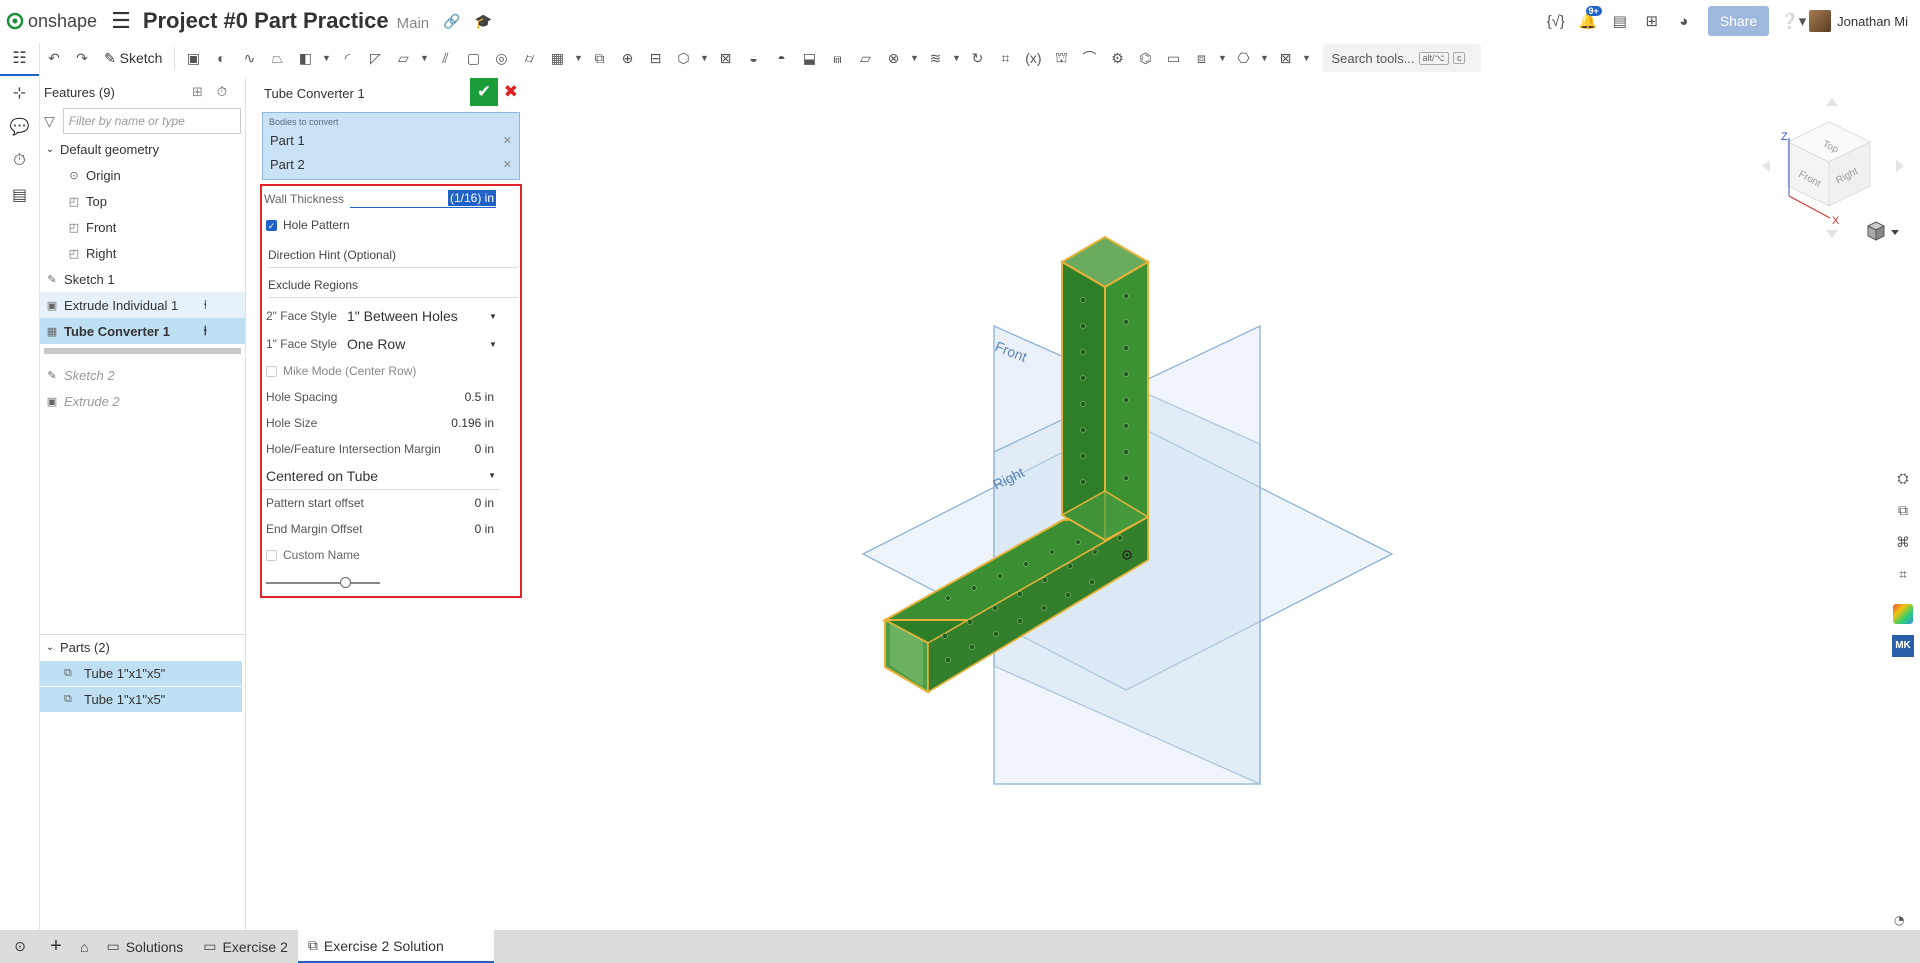 Image resolution: width=1920 pixels, height=963 pixels. Describe the element at coordinates (1899, 920) in the screenshot. I see `section-view-icon: ◔` at that location.